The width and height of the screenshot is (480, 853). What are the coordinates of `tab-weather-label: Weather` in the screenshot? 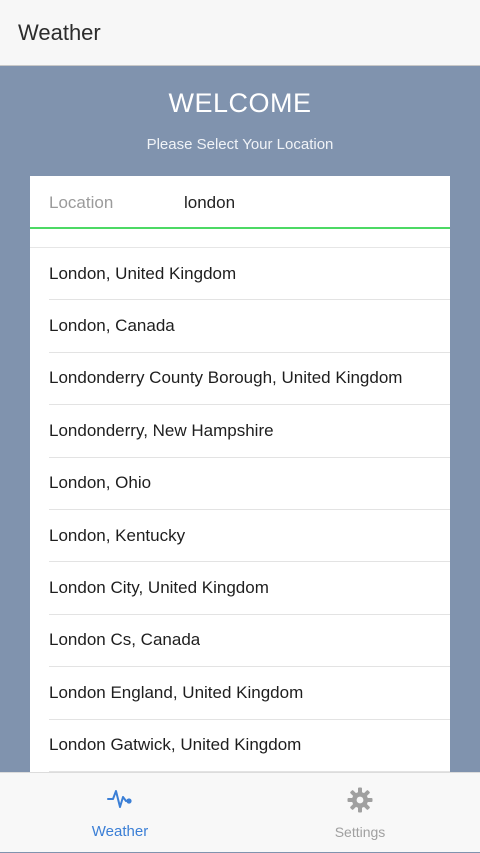 It's located at (120, 831).